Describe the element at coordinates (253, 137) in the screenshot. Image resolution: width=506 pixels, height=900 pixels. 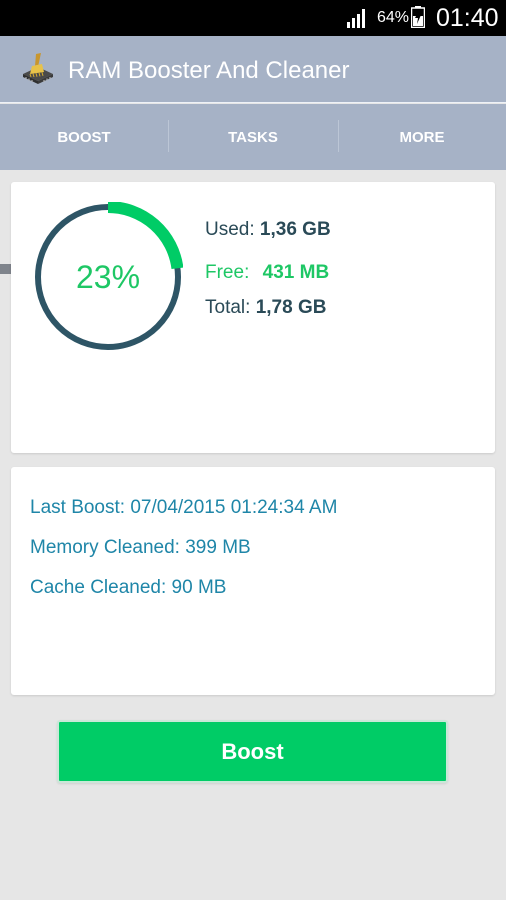
I see `tab-tasks: TASKS` at that location.